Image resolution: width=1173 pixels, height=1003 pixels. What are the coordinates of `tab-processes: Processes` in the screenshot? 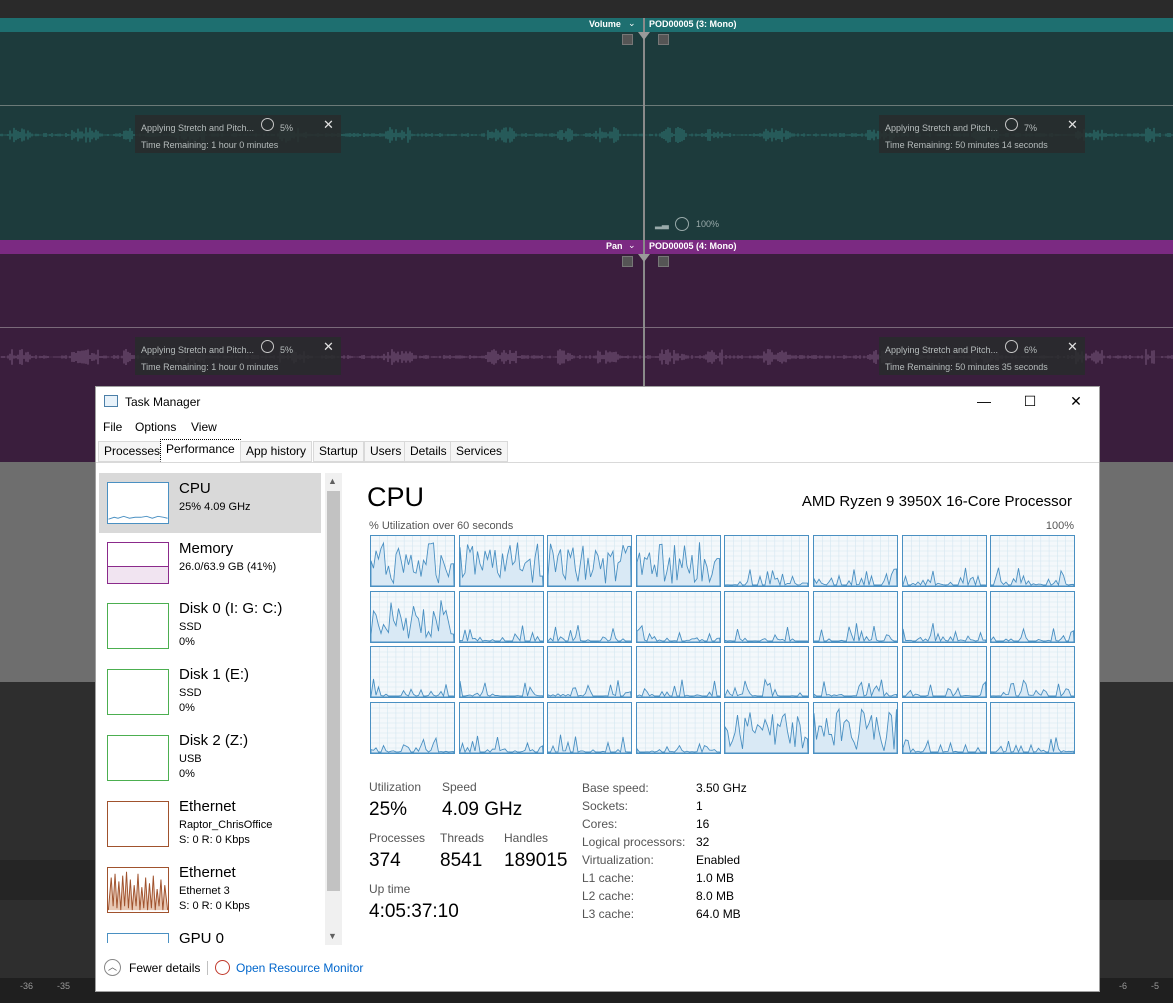 It's located at (132, 451).